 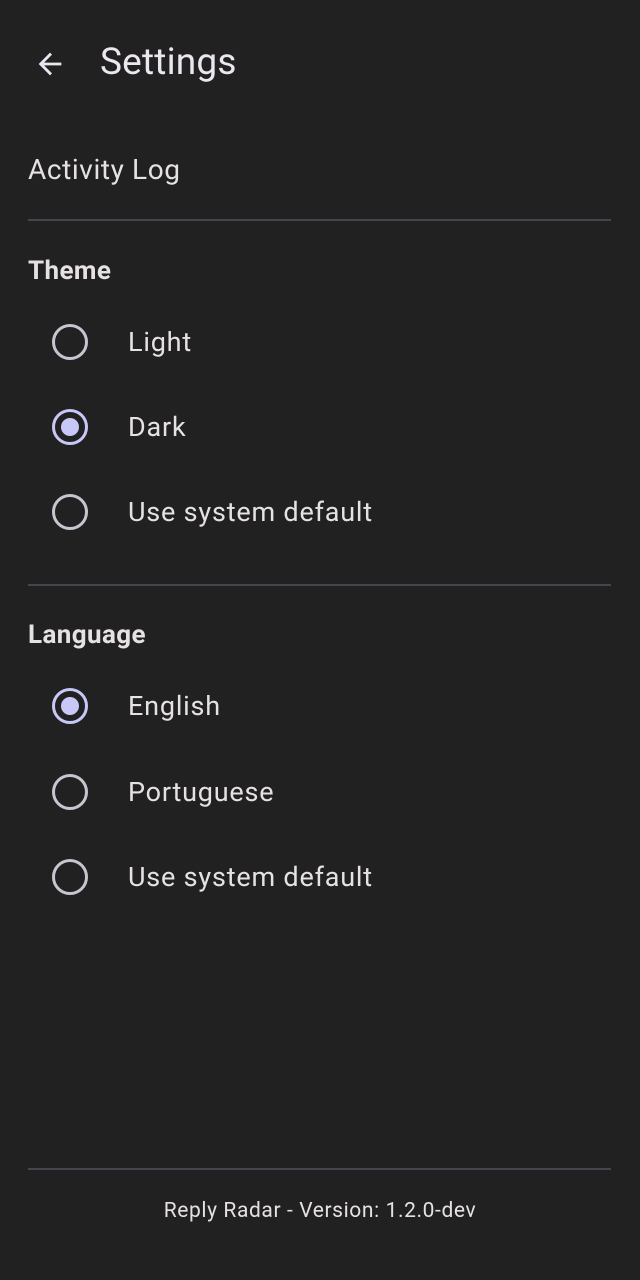 What do you see at coordinates (320, 1211) in the screenshot?
I see `version-text: Reply Radar - Version: 1.2.0-dev` at bounding box center [320, 1211].